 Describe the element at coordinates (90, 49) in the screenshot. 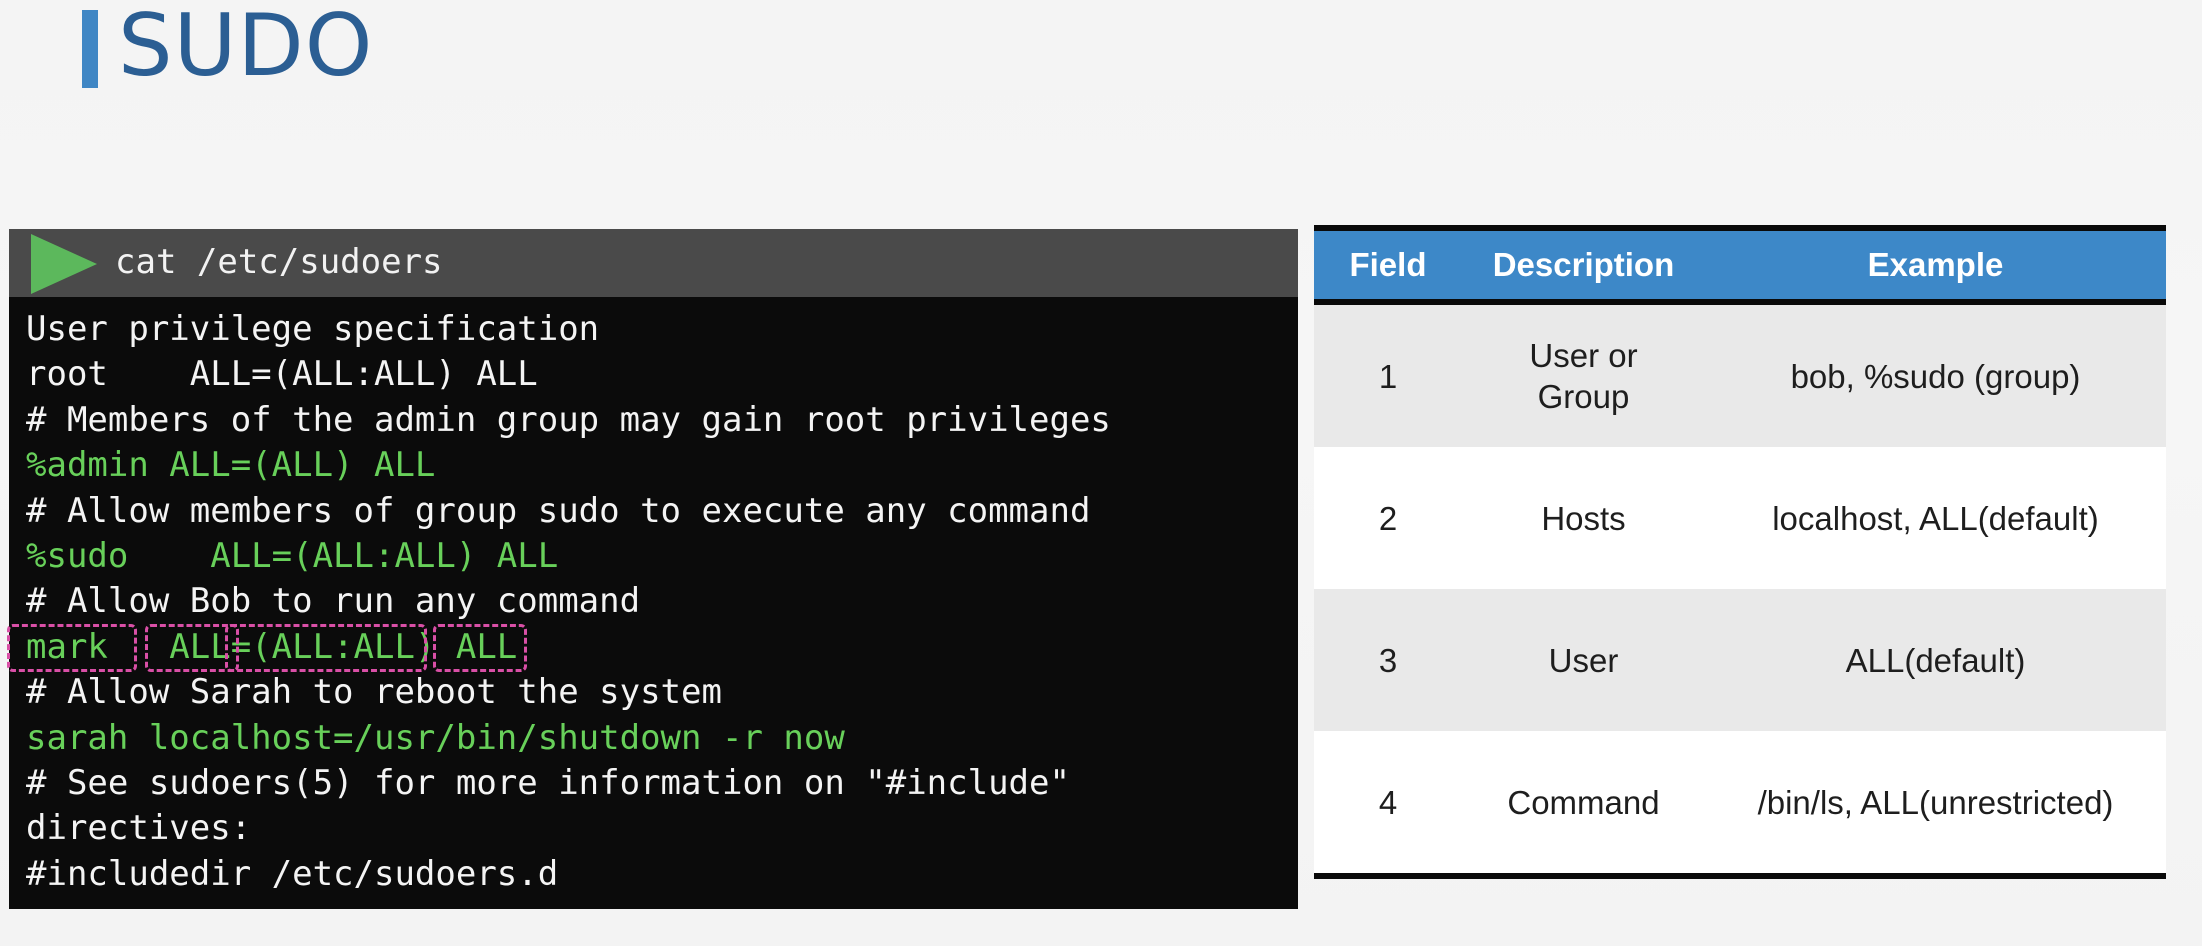

I see `title-accent-bar` at that location.